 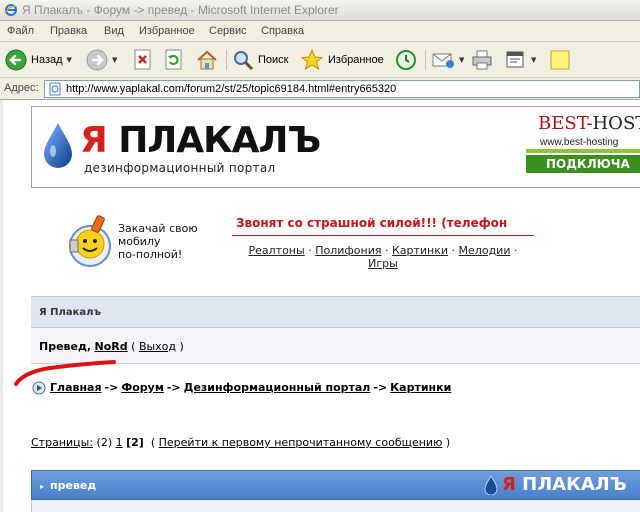 I want to click on search-icon, so click(x=244, y=61).